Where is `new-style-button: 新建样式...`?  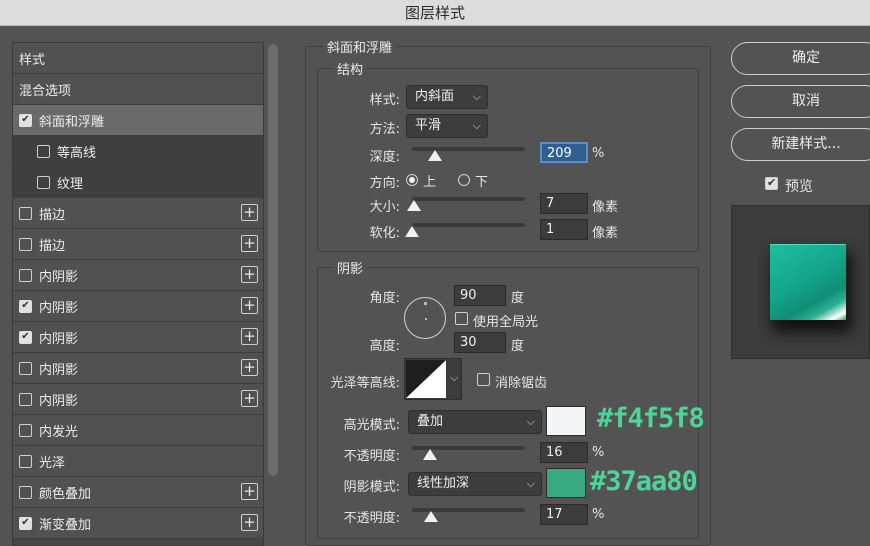
new-style-button: 新建样式... is located at coordinates (800, 144).